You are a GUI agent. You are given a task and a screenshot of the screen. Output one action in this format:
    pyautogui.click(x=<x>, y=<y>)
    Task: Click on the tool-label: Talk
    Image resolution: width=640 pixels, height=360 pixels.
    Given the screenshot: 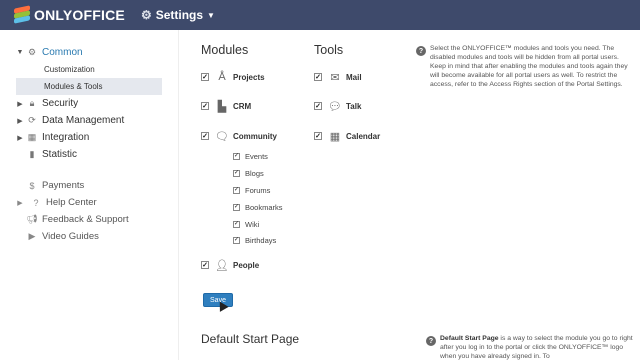 What is the action you would take?
    pyautogui.click(x=354, y=106)
    